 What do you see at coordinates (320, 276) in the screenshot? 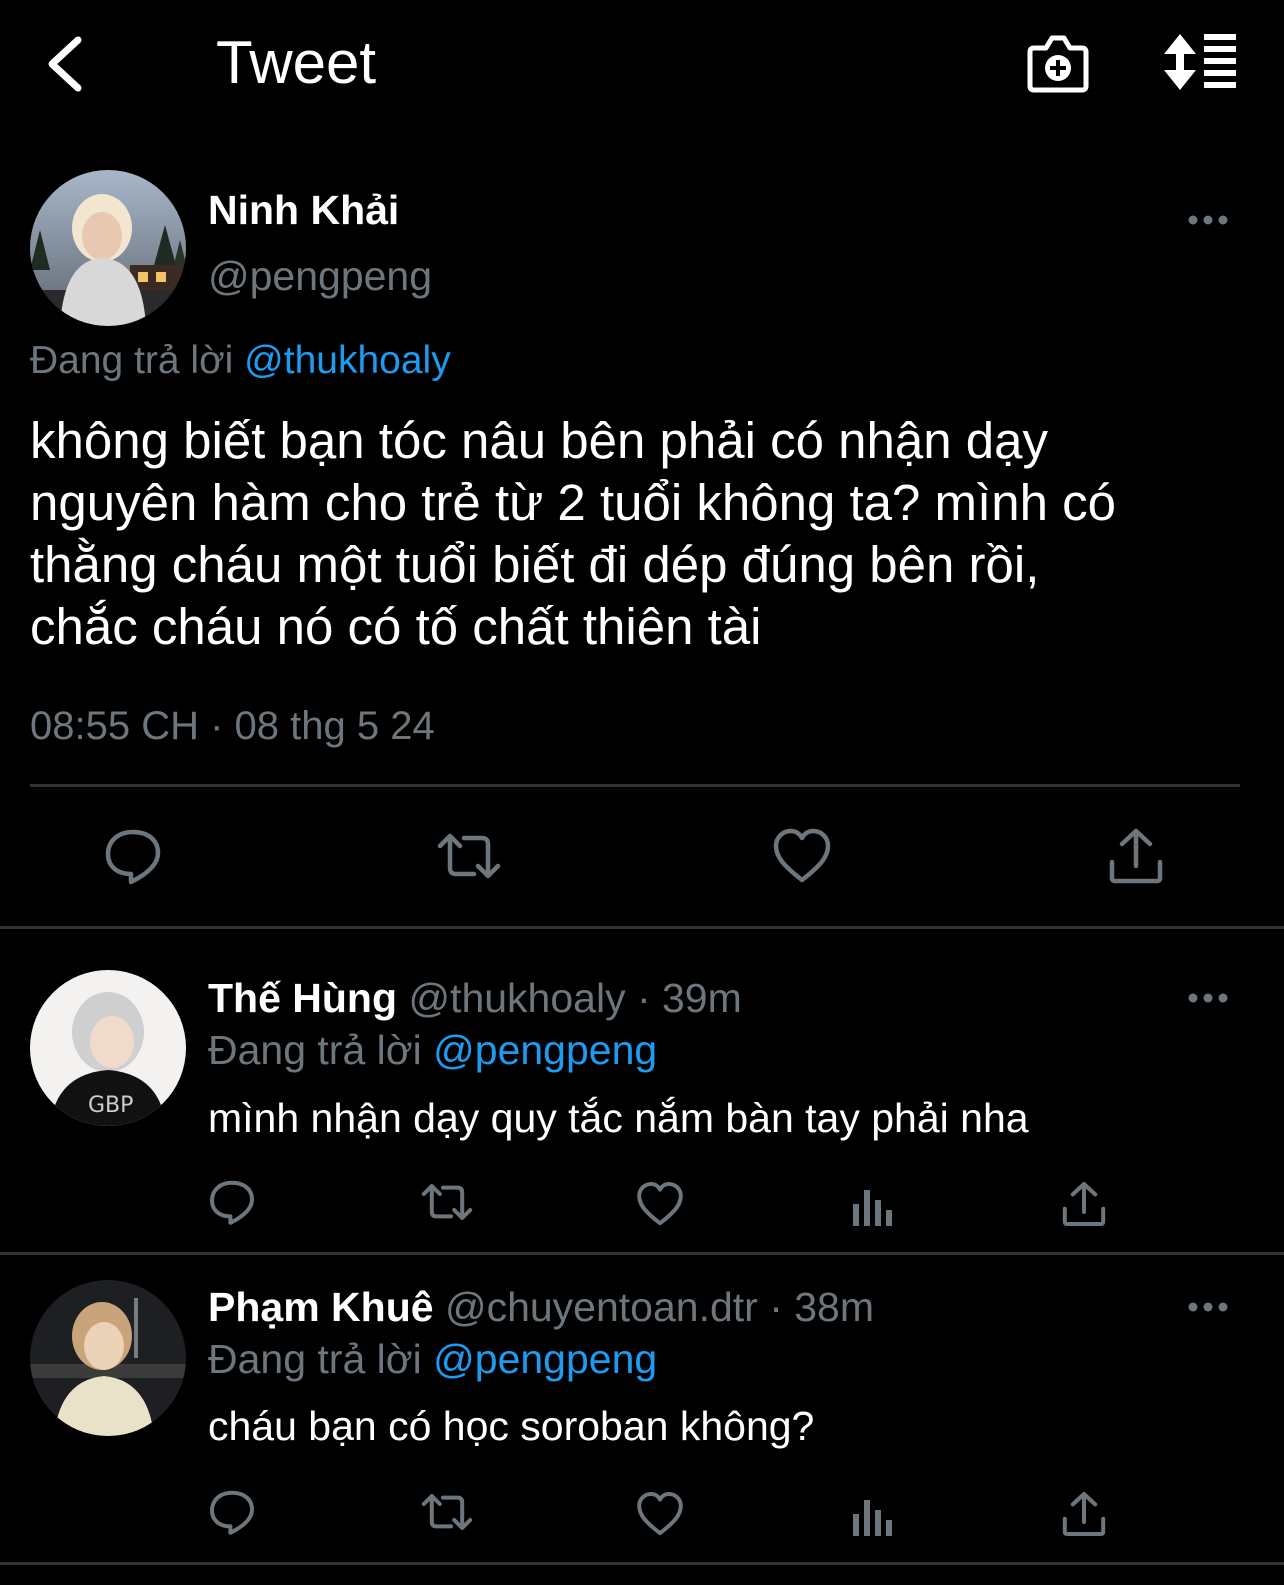
I see `author-handle: @pengpeng` at bounding box center [320, 276].